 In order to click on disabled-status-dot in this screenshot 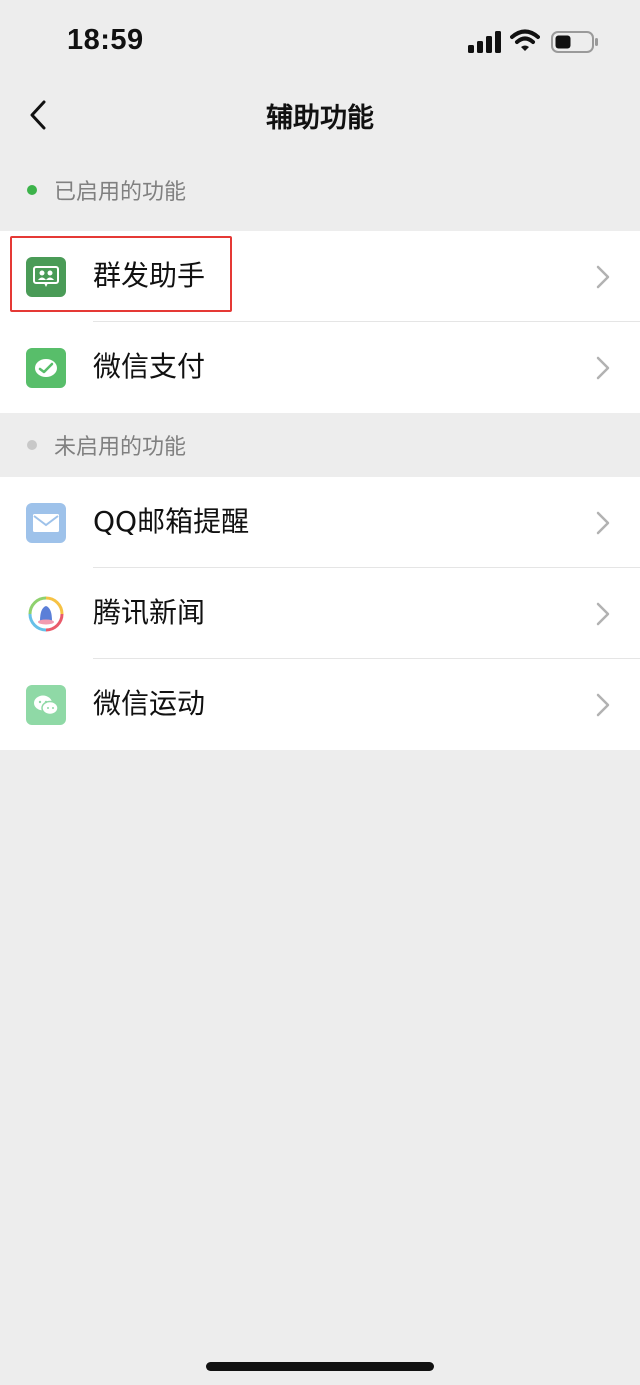, I will do `click(32, 445)`.